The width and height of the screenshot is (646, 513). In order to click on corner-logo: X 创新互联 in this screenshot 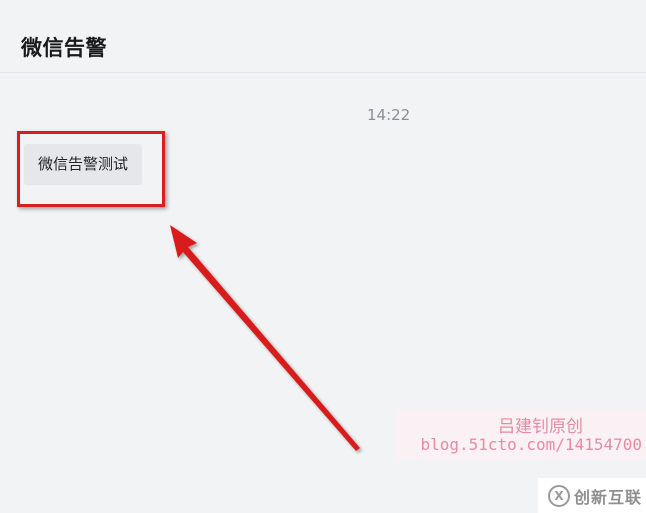, I will do `click(592, 495)`.